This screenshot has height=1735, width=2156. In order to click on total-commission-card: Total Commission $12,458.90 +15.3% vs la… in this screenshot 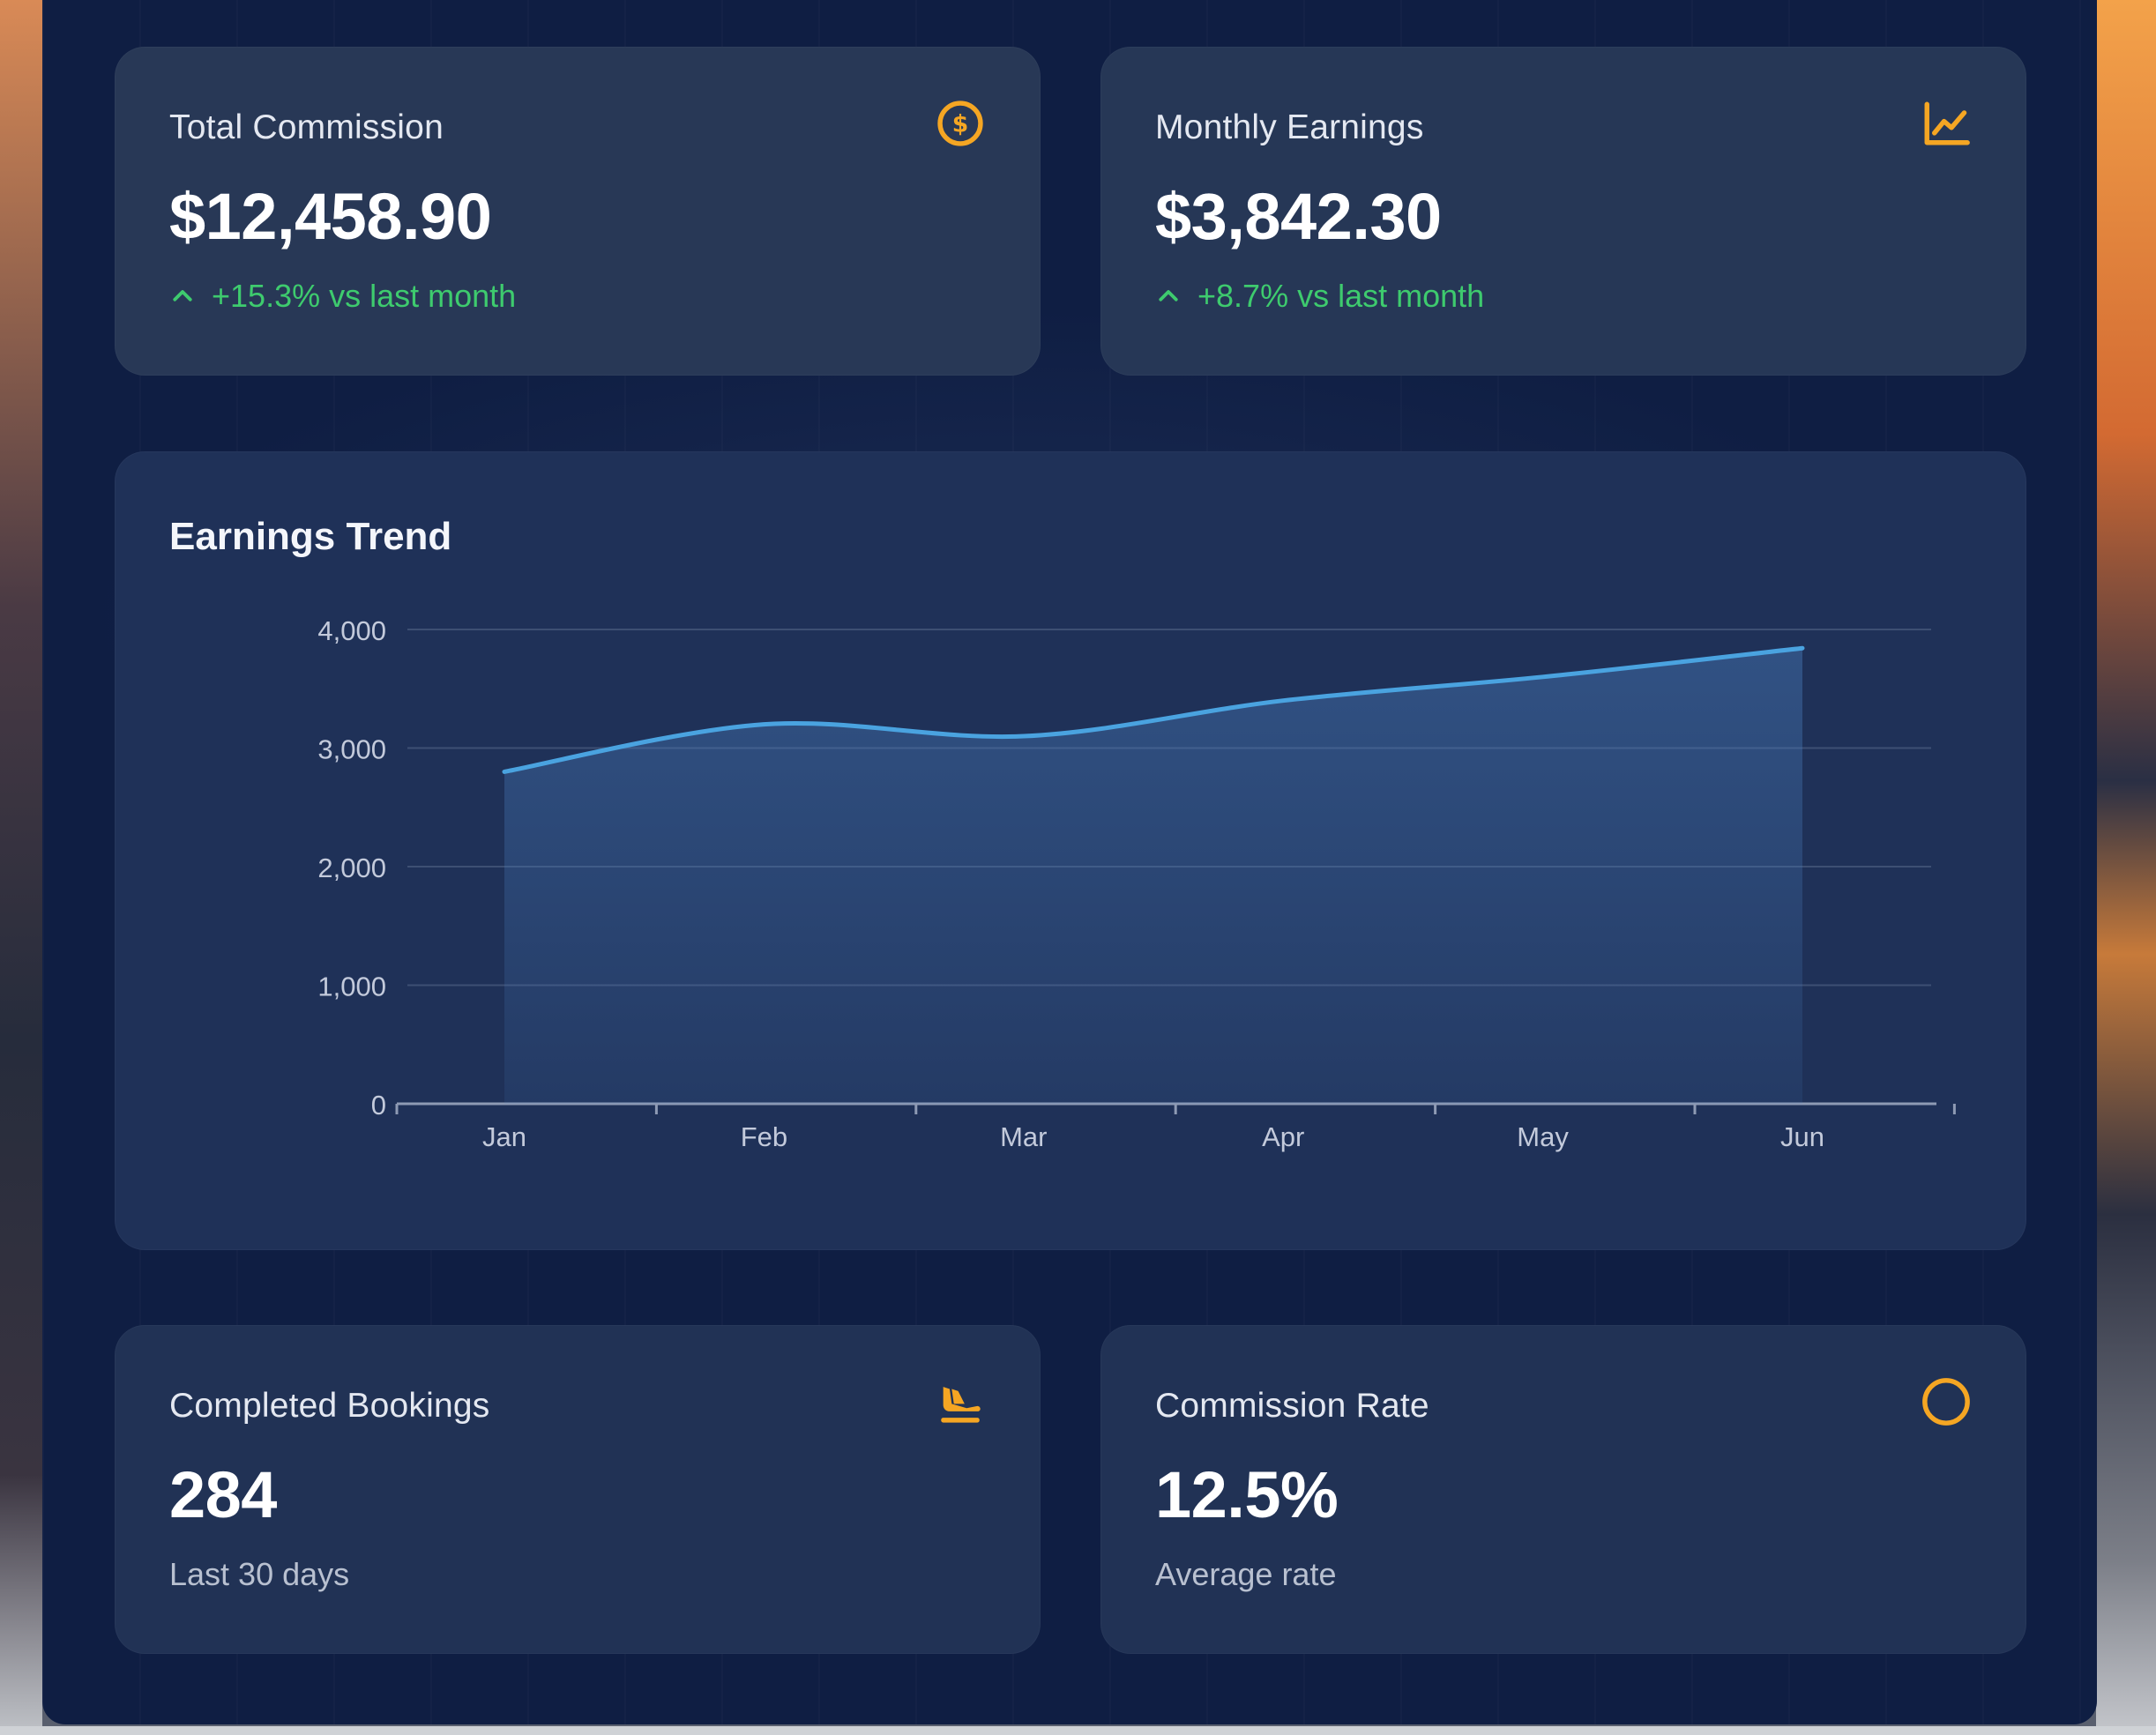, I will do `click(578, 211)`.